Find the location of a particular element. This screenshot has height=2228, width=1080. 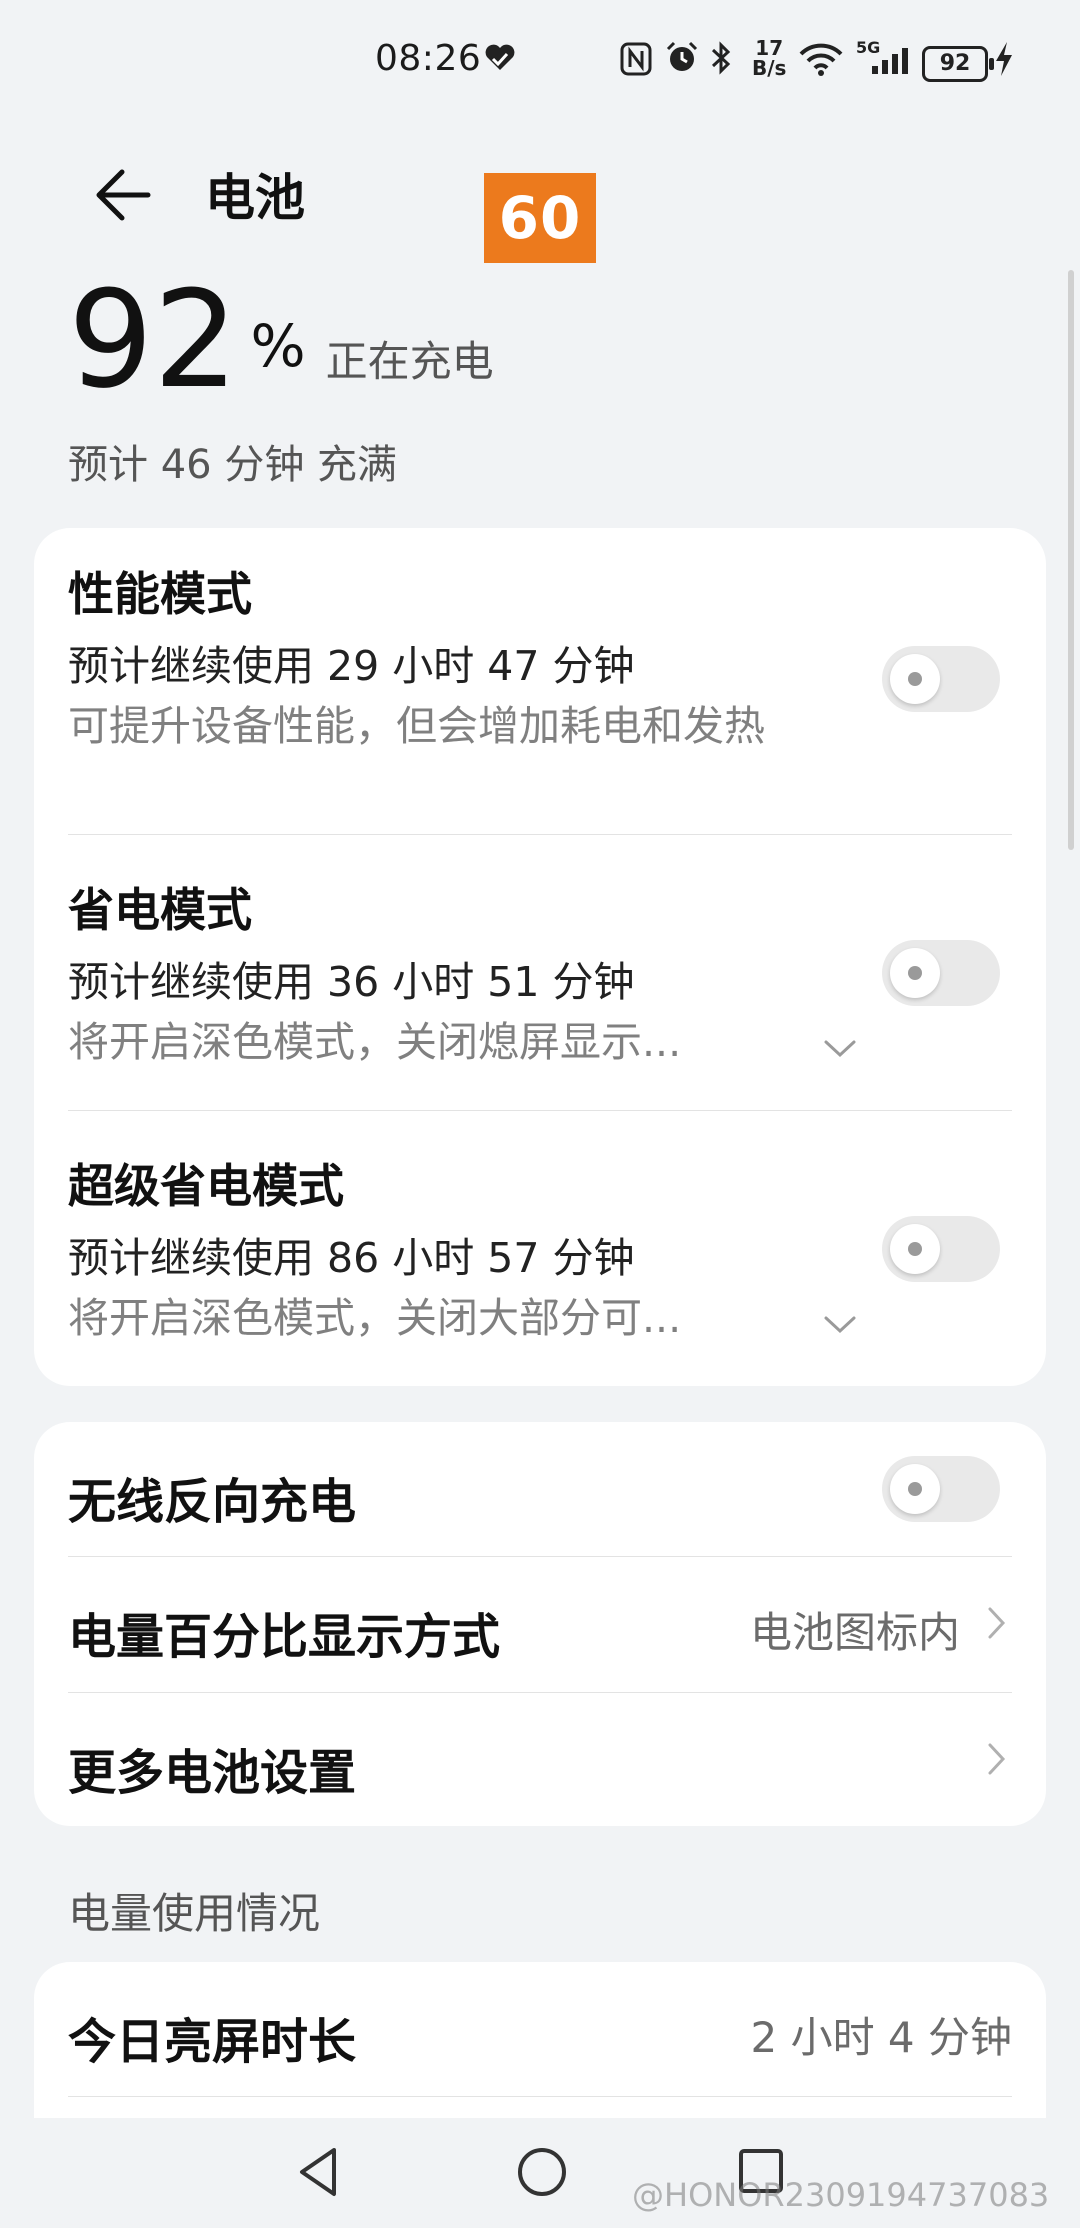

battery-percent-value: 92 is located at coordinates (153, 340).